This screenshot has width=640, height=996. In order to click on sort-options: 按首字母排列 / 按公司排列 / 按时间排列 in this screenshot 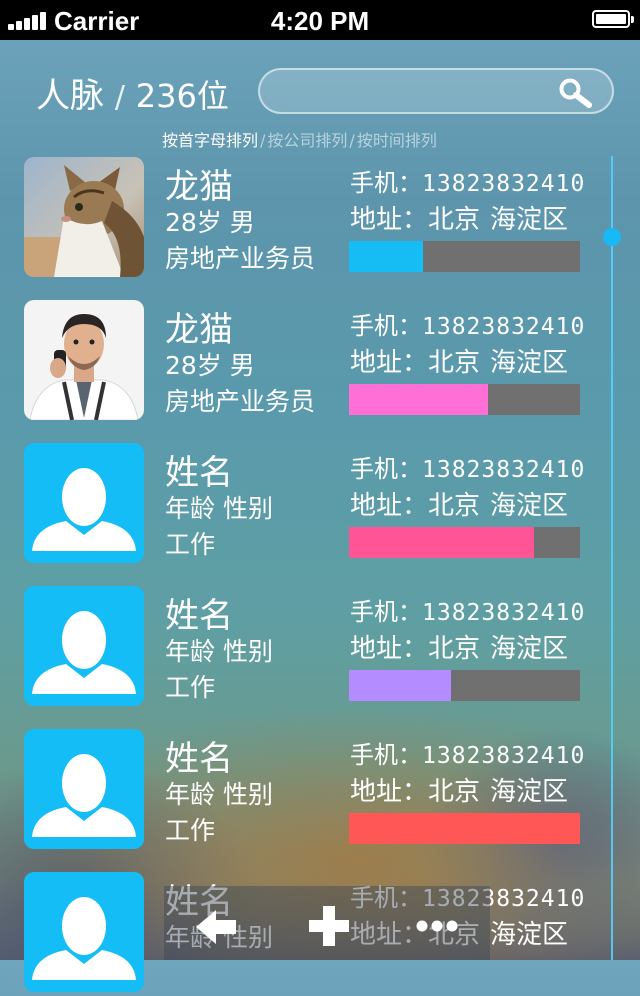, I will do `click(299, 139)`.